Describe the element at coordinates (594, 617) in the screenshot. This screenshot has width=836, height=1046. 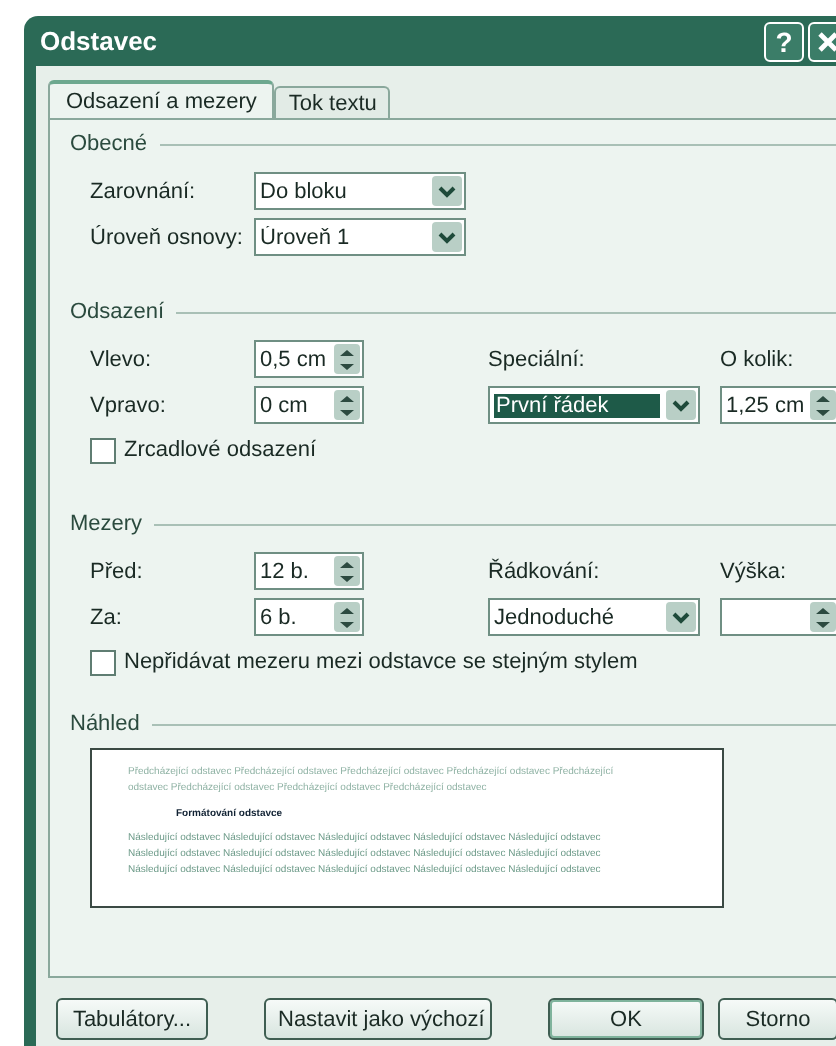
I see `dropdown: Jednoduché` at that location.